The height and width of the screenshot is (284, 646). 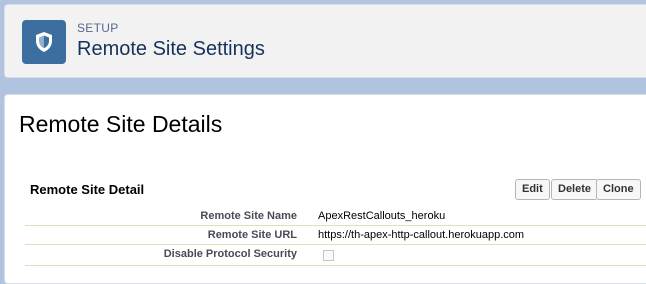 I want to click on disable-protocol-security-checkbox, so click(x=328, y=255).